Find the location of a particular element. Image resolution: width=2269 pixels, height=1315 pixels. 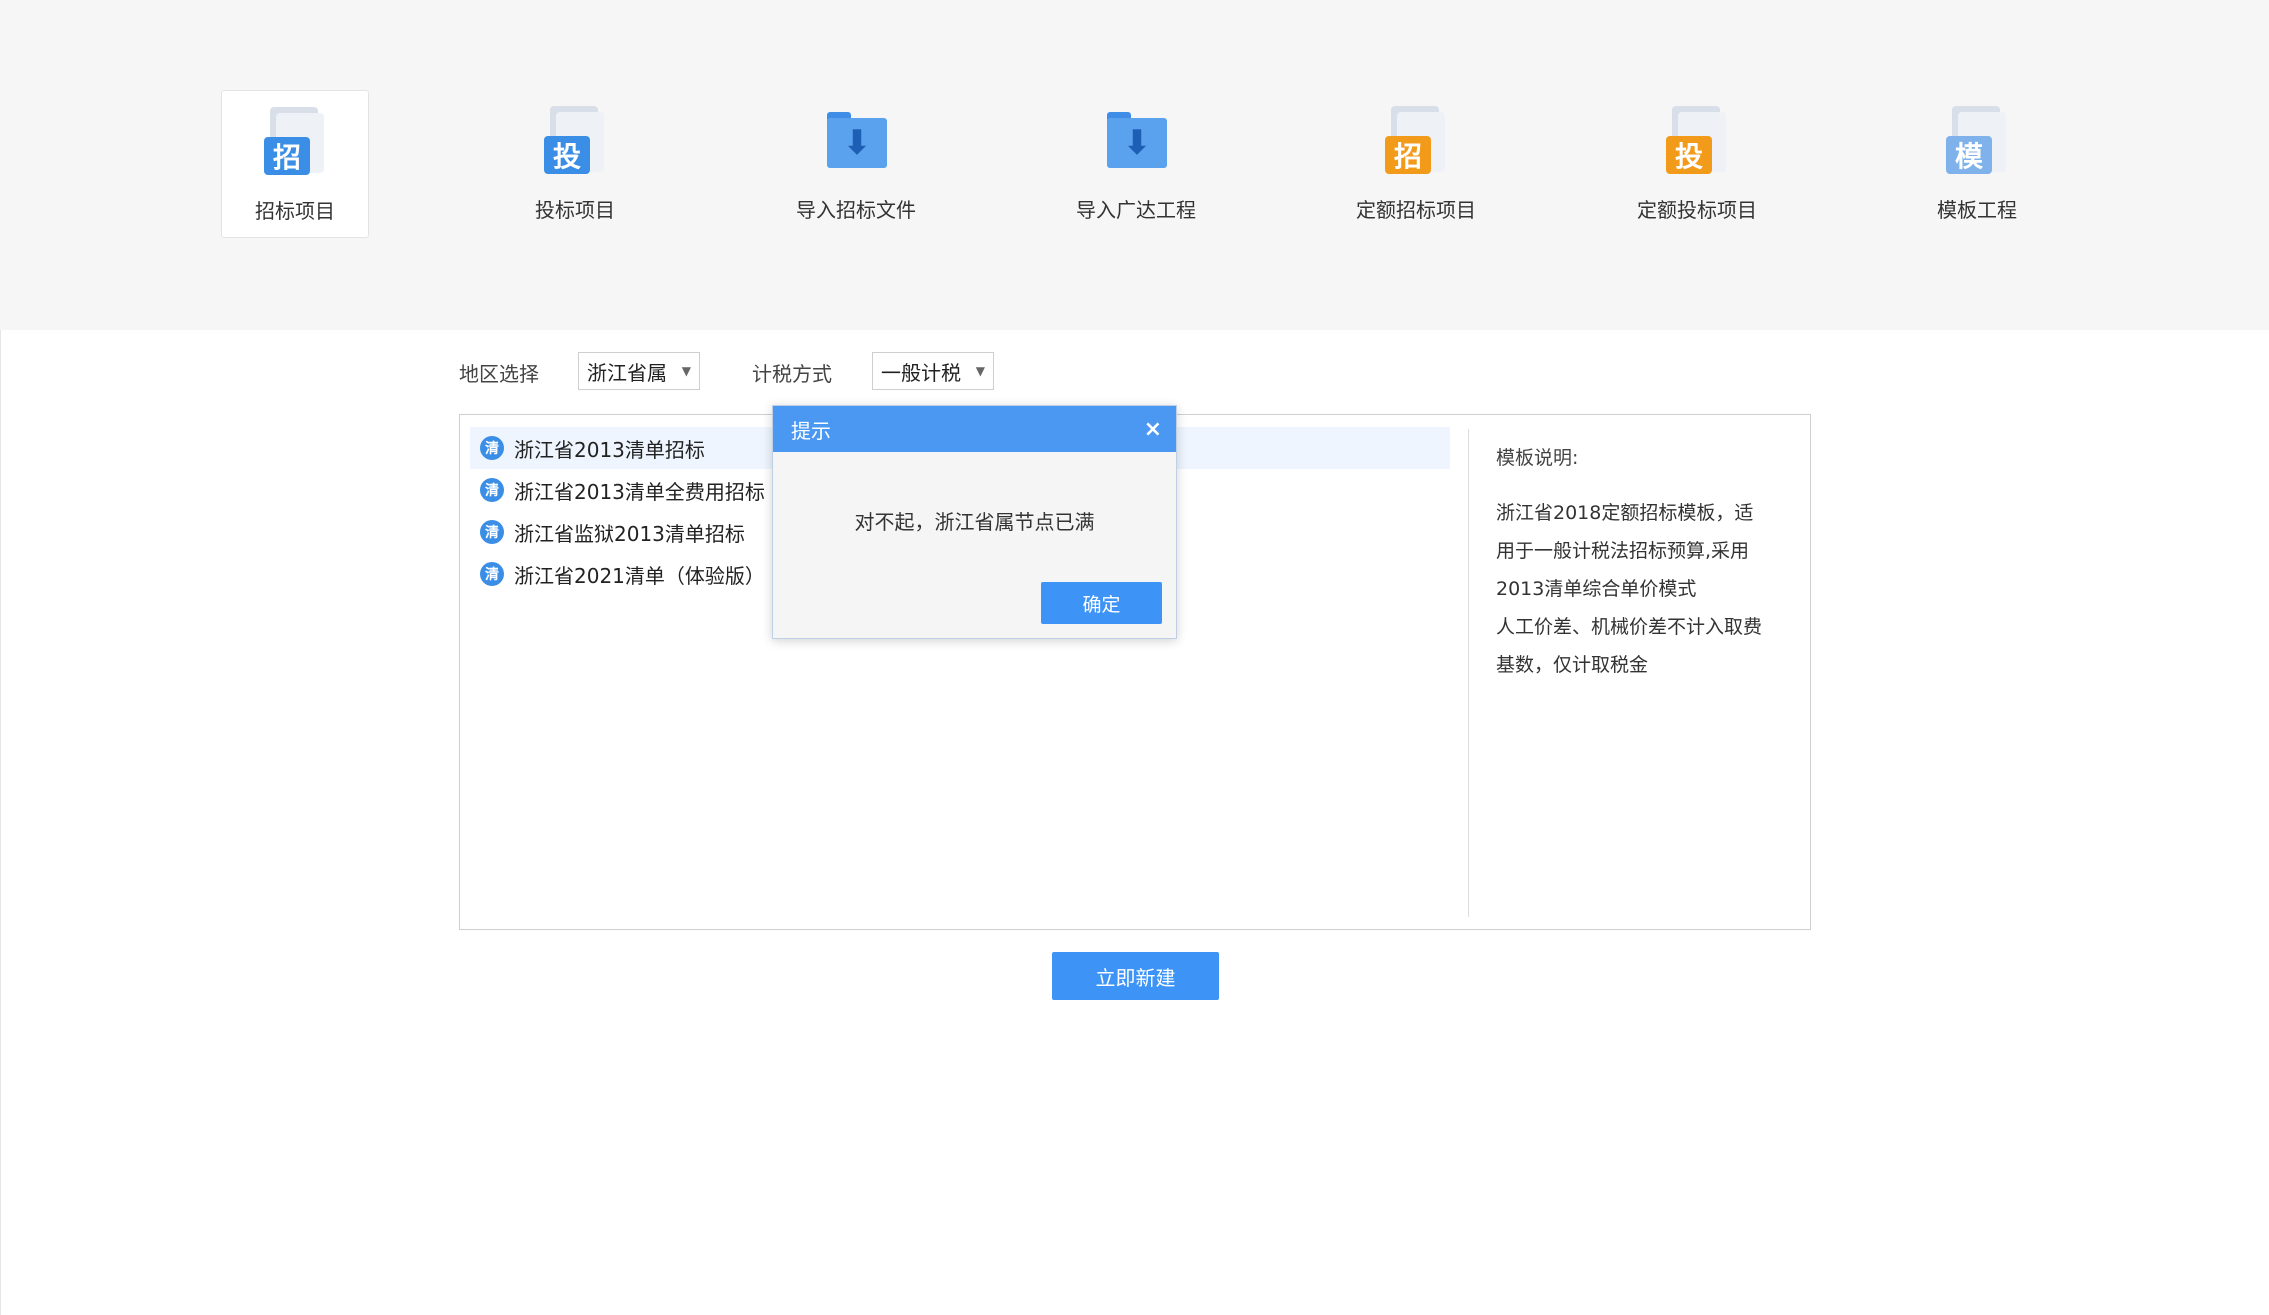

tile-label: 模板工程 is located at coordinates (1977, 210).